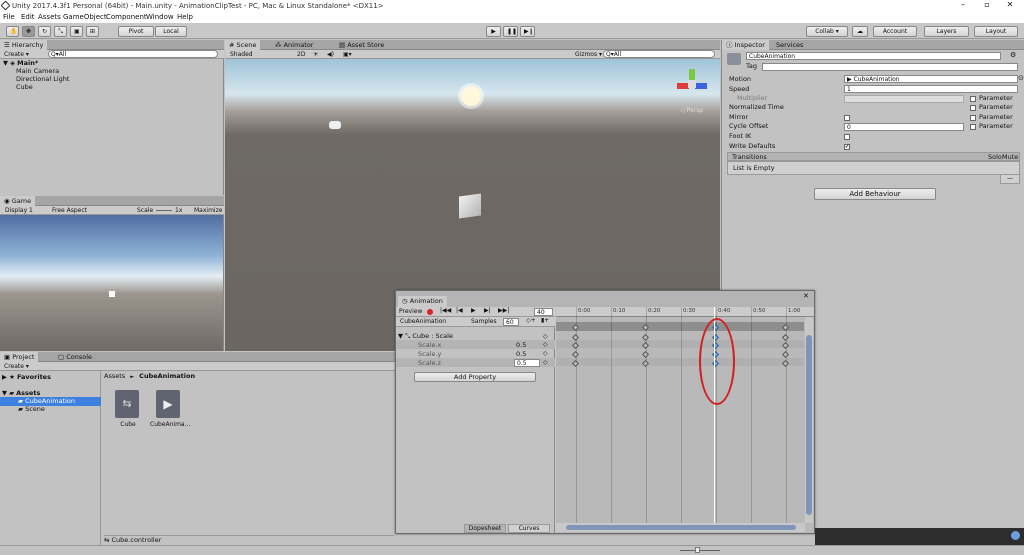  What do you see at coordinates (31, 409) in the screenshot?
I see `project-tree-item-scene: ▰ Scene` at bounding box center [31, 409].